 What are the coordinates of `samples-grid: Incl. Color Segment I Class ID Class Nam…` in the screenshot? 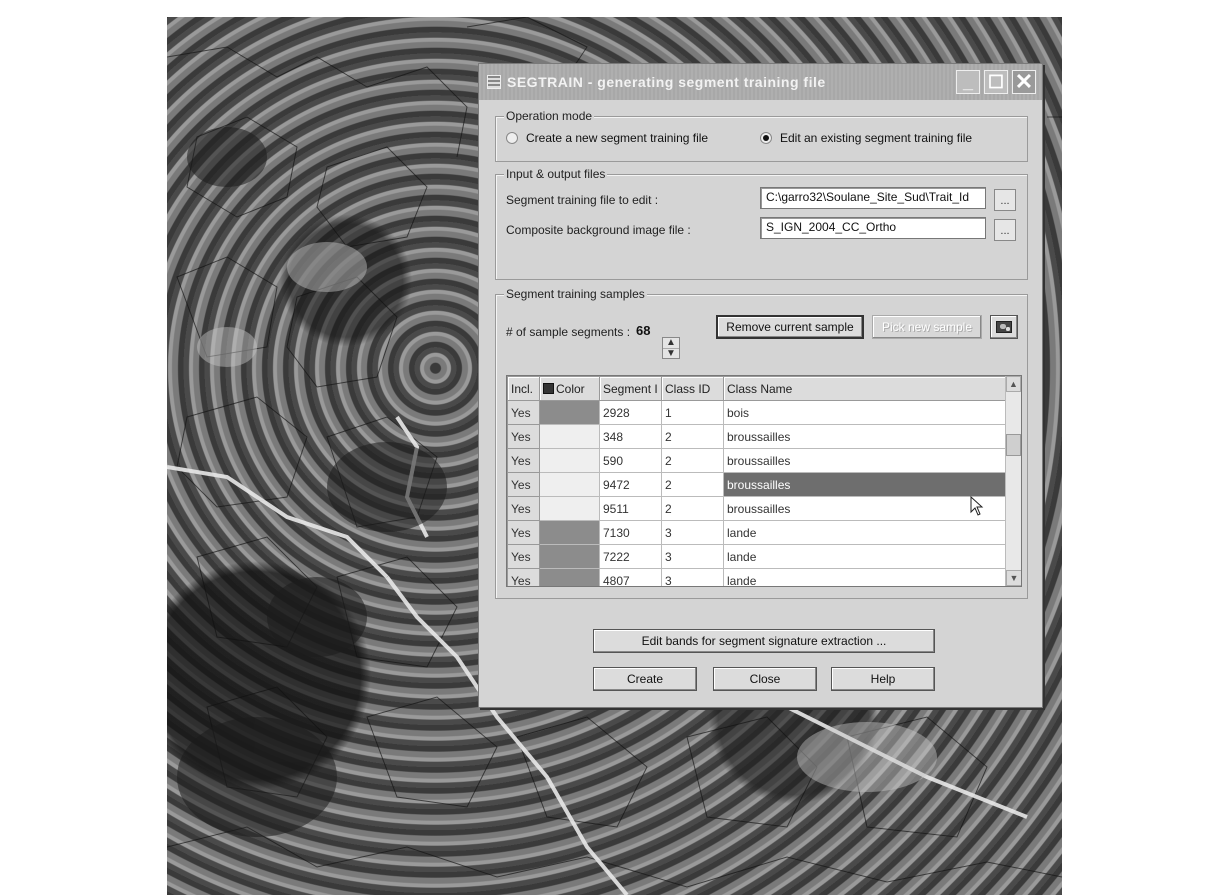 It's located at (764, 481).